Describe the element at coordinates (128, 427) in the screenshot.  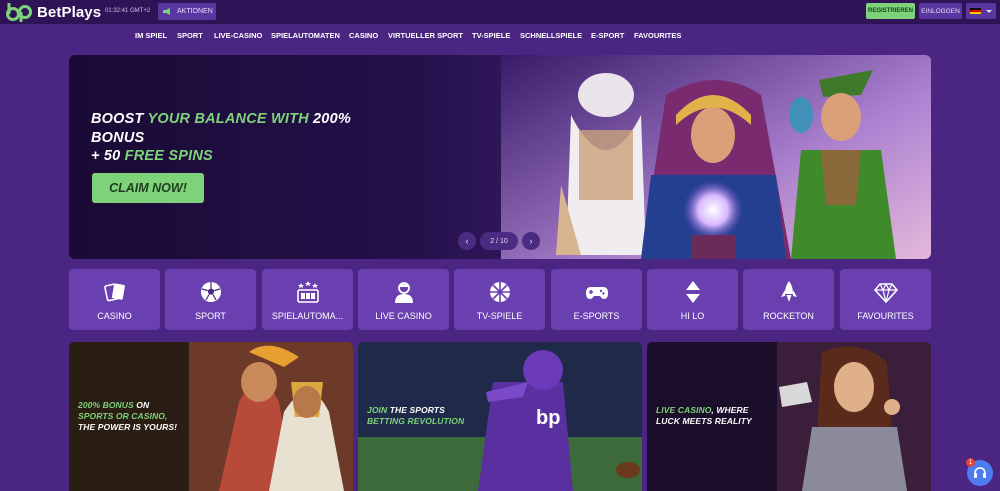
I see `promo-text: THE POWER IS YOURS!` at that location.